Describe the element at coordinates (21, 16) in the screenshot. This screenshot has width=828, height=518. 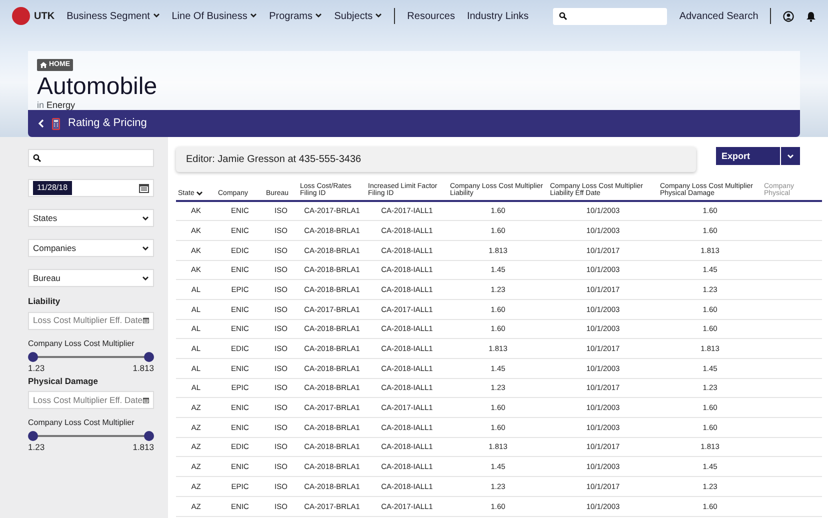
I see `logo-icon` at that location.